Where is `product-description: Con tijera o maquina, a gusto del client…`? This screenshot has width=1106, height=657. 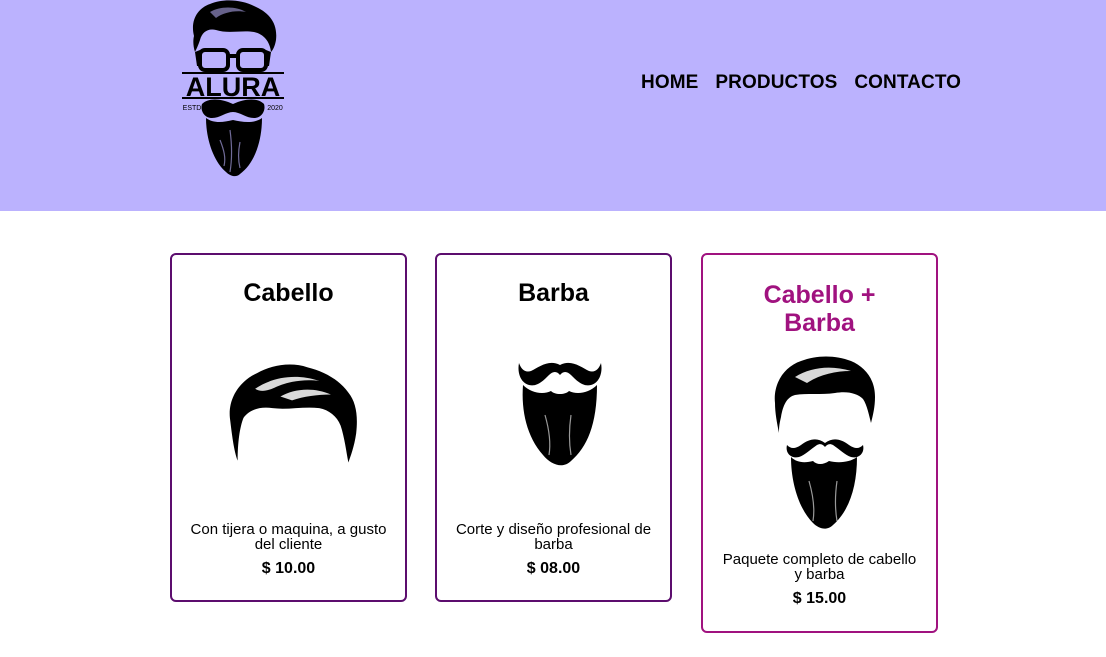
product-description: Con tijera o maquina, a gusto del client… is located at coordinates (288, 537).